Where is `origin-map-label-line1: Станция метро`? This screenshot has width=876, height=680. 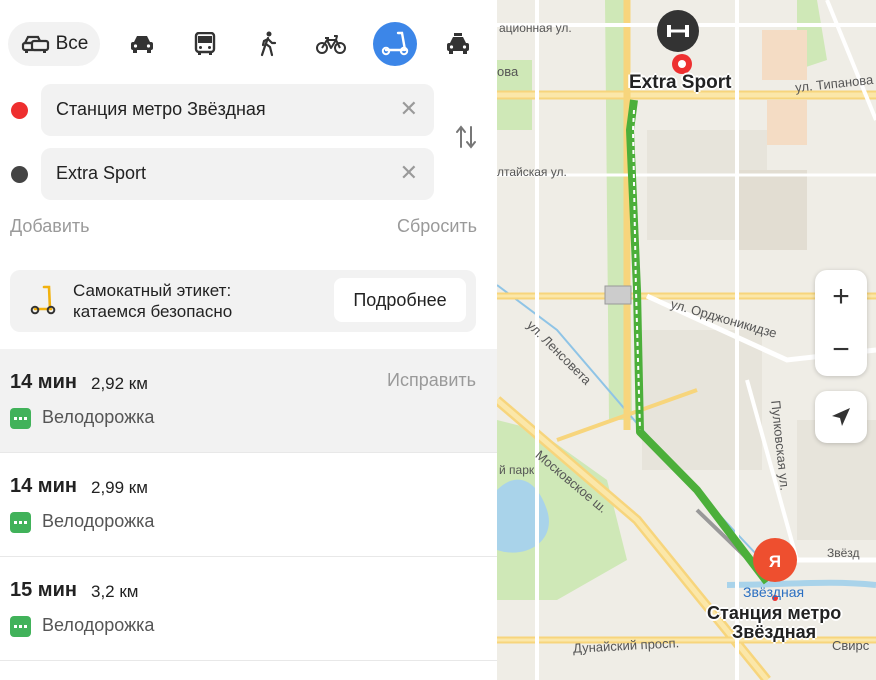 origin-map-label-line1: Станция метро is located at coordinates (774, 613).